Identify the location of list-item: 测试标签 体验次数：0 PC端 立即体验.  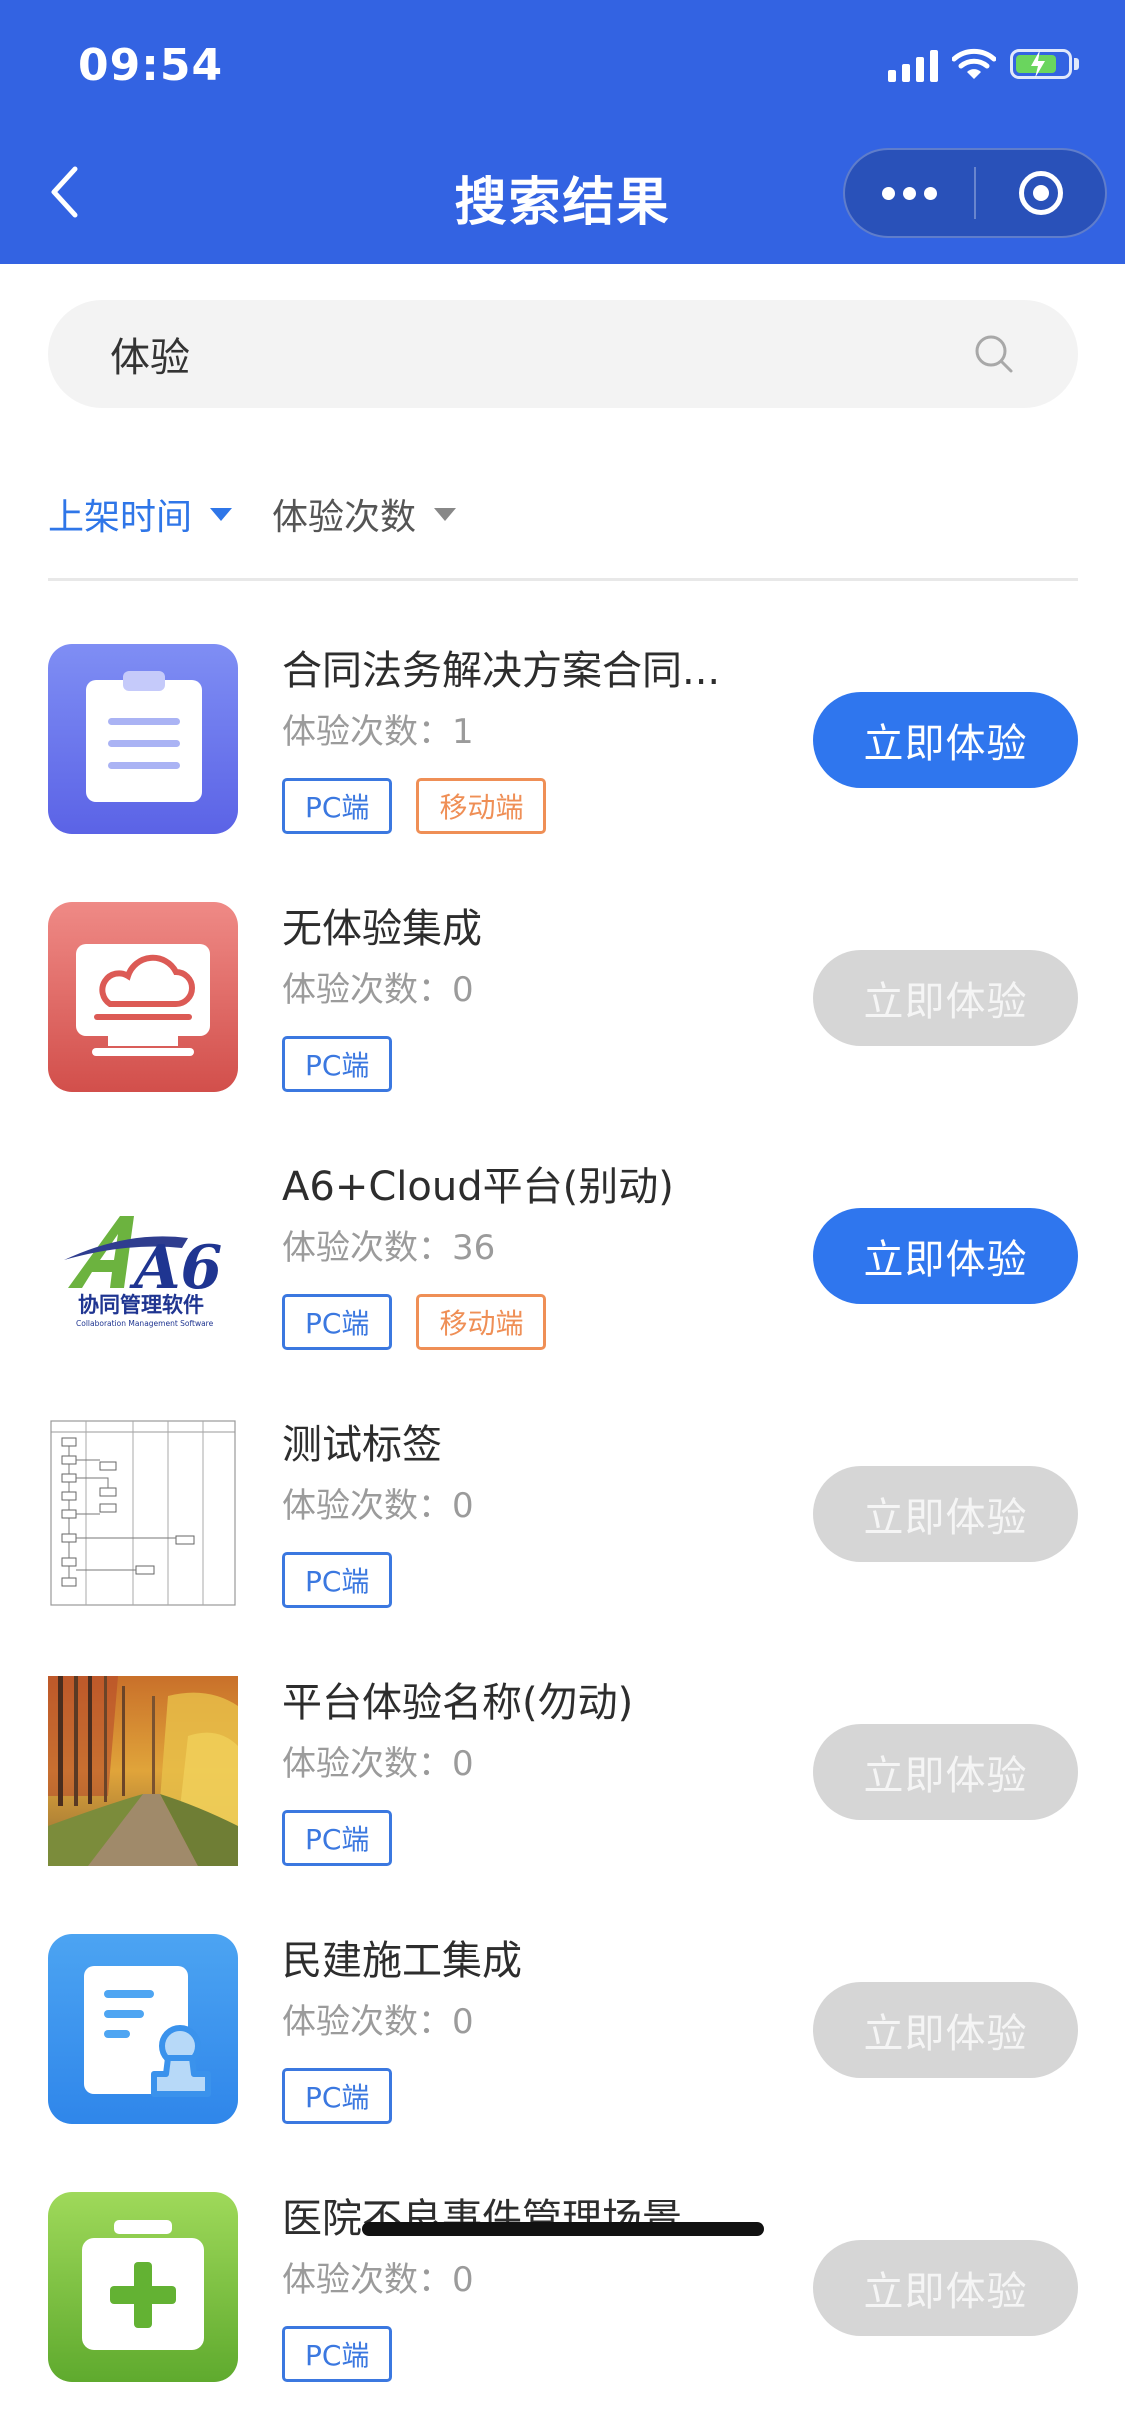
(562, 1503).